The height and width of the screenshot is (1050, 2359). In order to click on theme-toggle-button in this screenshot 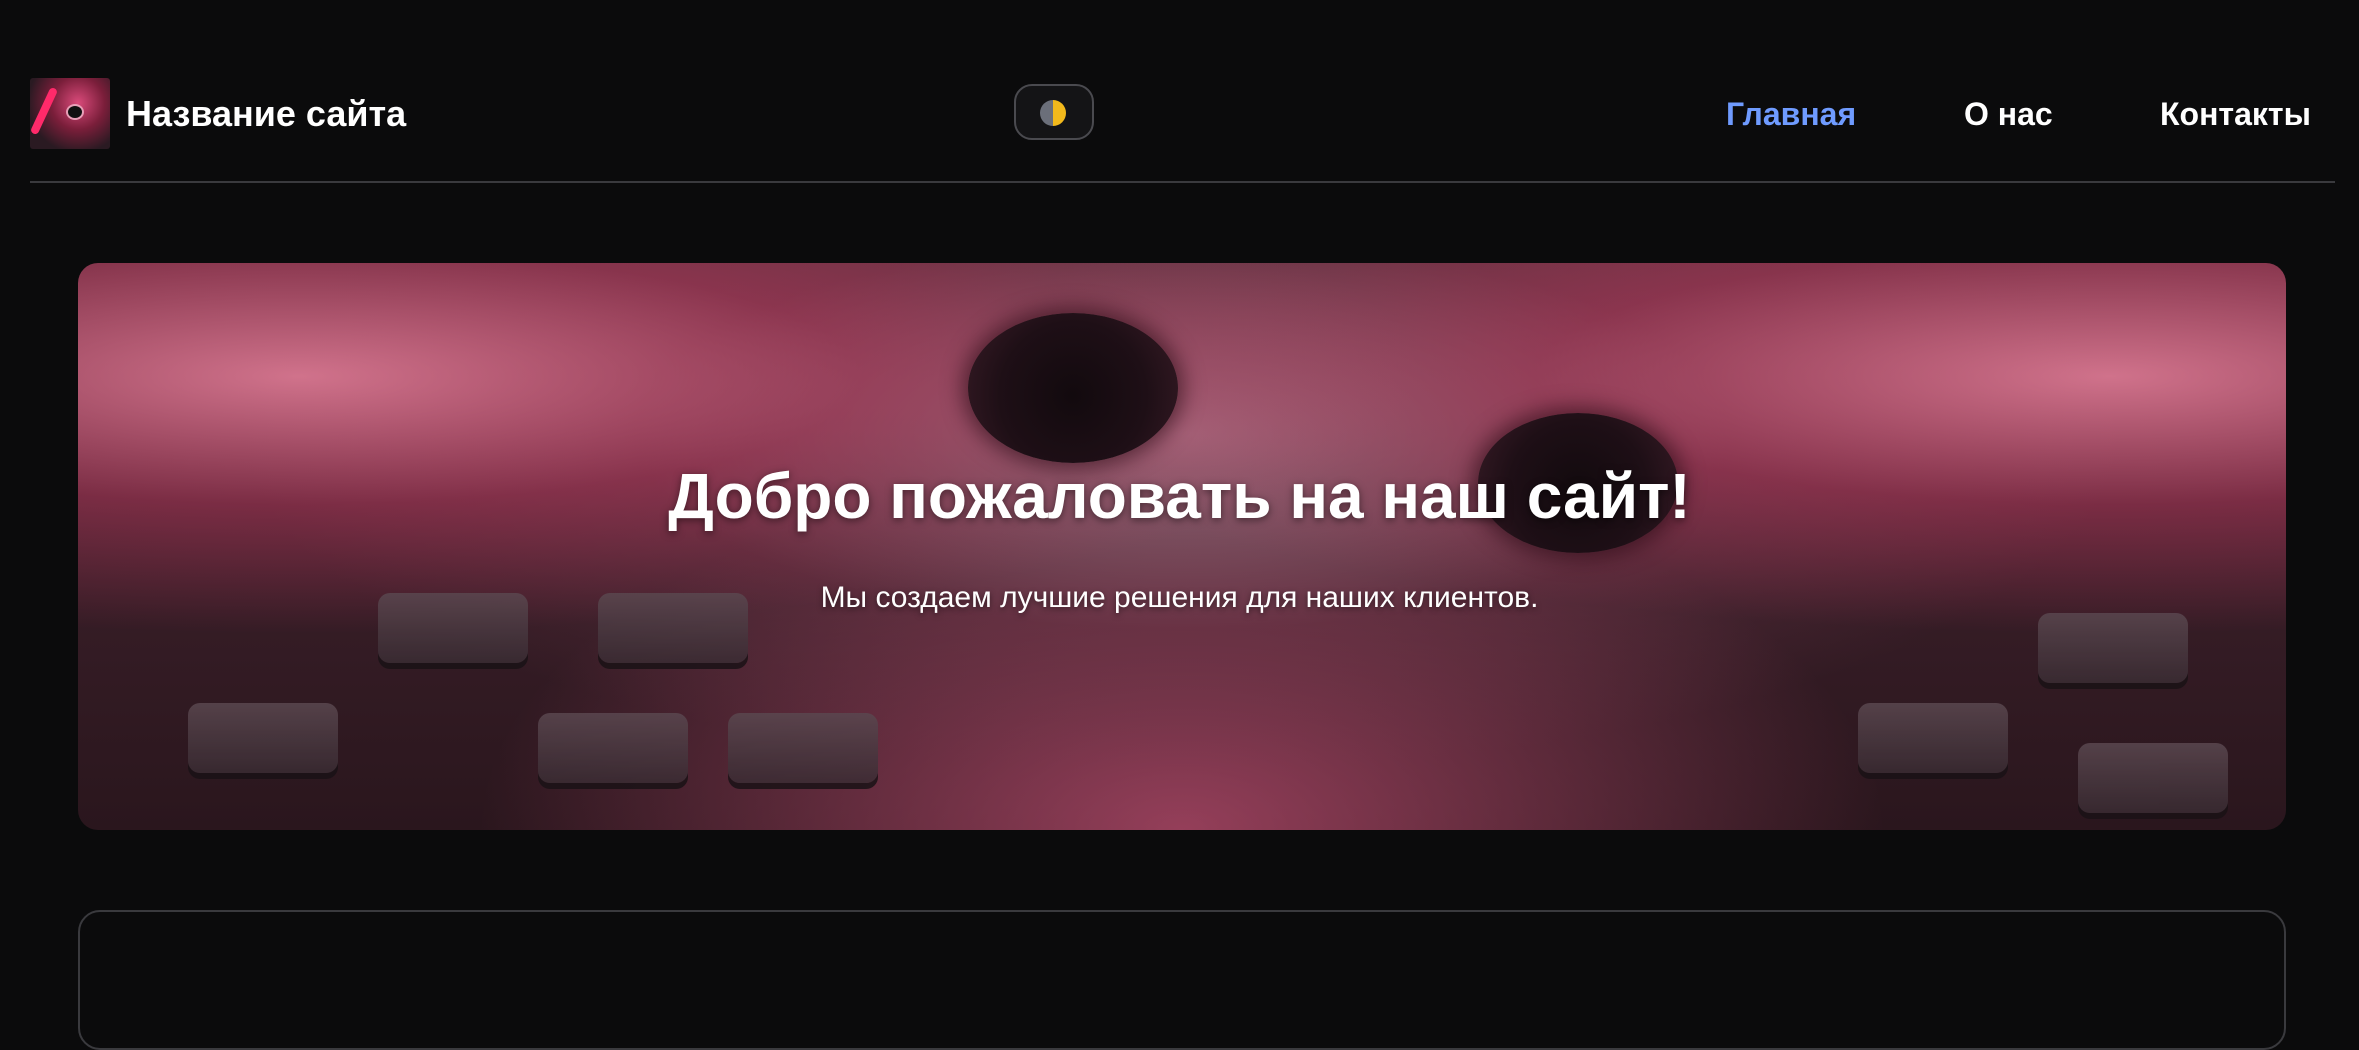, I will do `click(1054, 112)`.